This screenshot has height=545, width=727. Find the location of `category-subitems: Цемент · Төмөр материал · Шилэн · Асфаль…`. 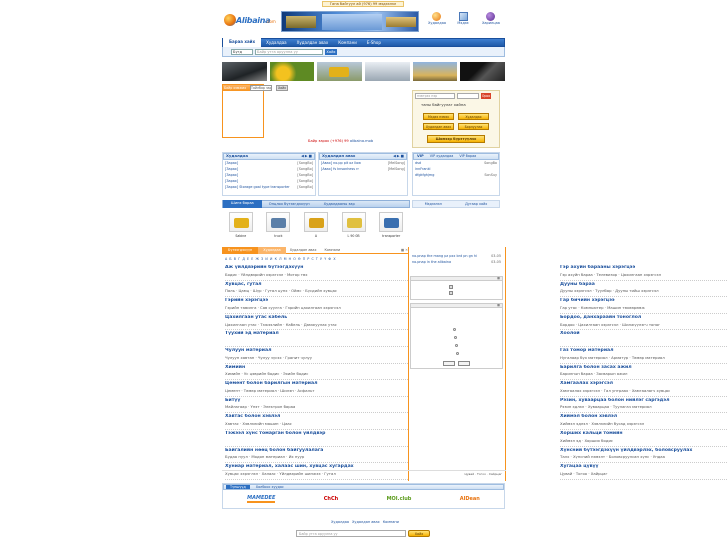

category-subitems: Цемент · Төмөр материал · Шилэн · Асфаль… is located at coordinates (316, 391).